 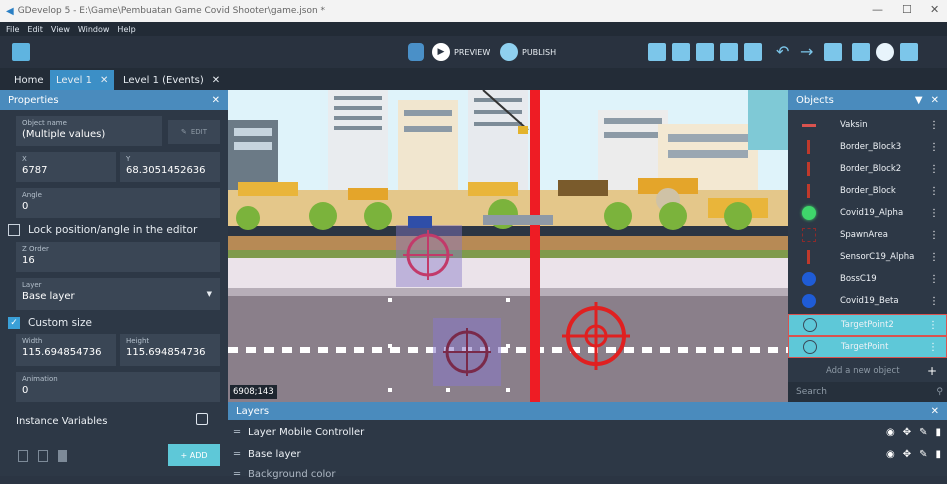 What do you see at coordinates (29, 80) in the screenshot?
I see `tab-home: Home` at bounding box center [29, 80].